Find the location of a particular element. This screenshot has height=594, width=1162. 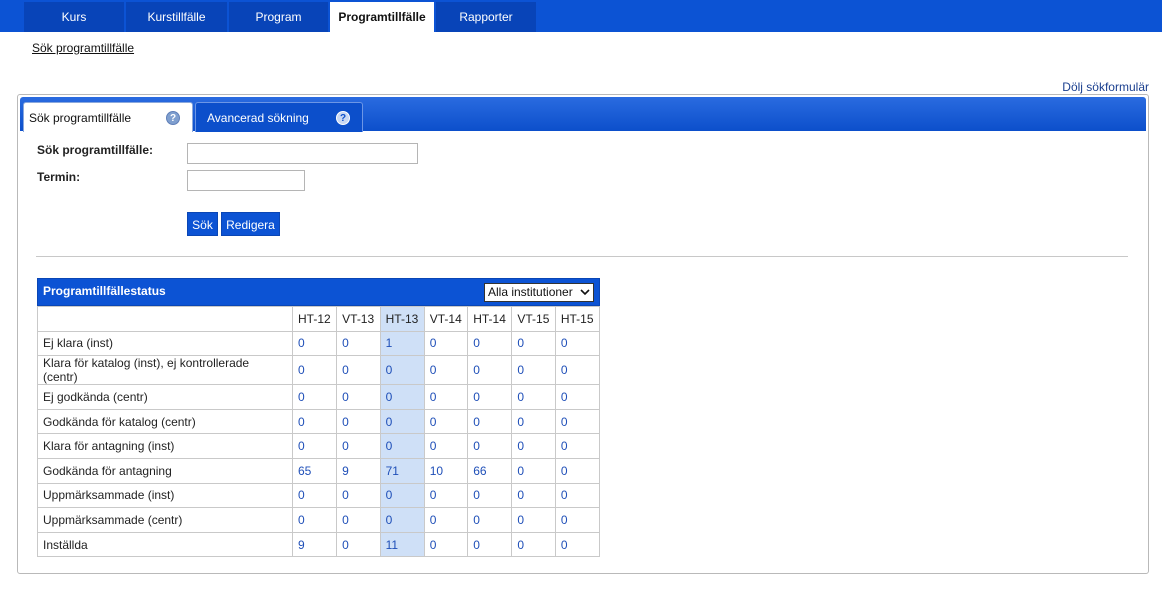

nav-tab-kurstillfalle: Kurstillfälle is located at coordinates (176, 17).